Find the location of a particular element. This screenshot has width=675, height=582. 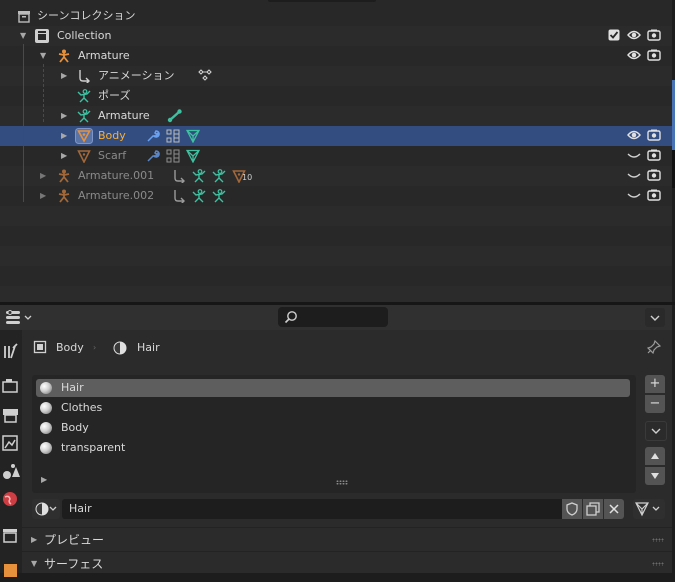

material-datablock-selector: Hair is located at coordinates (328, 509).